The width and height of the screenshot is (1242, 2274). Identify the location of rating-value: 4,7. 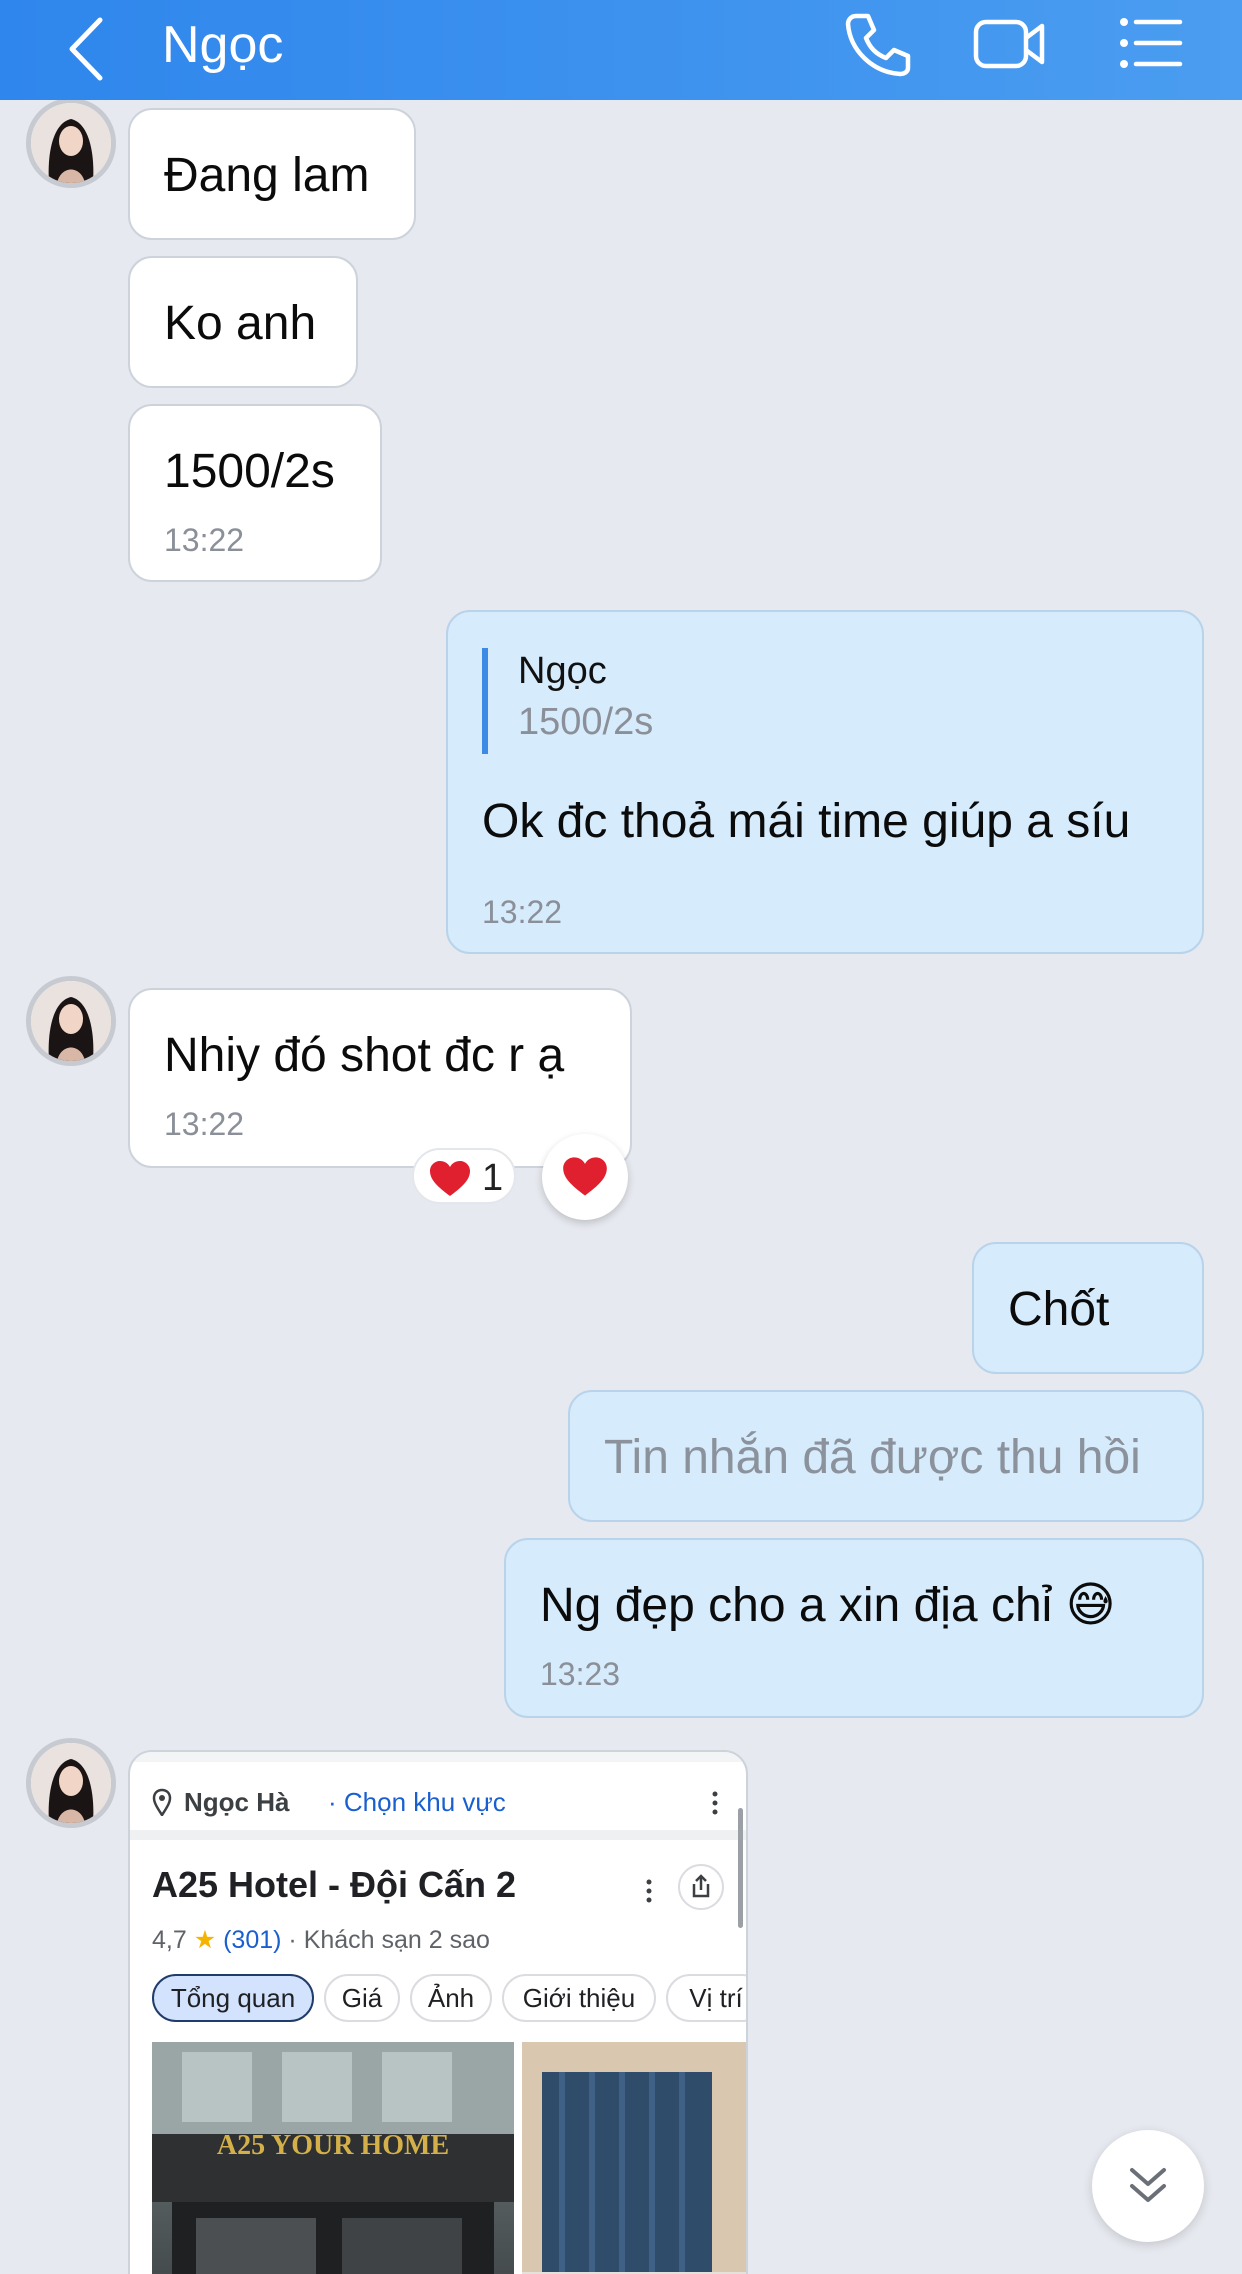
(169, 1940).